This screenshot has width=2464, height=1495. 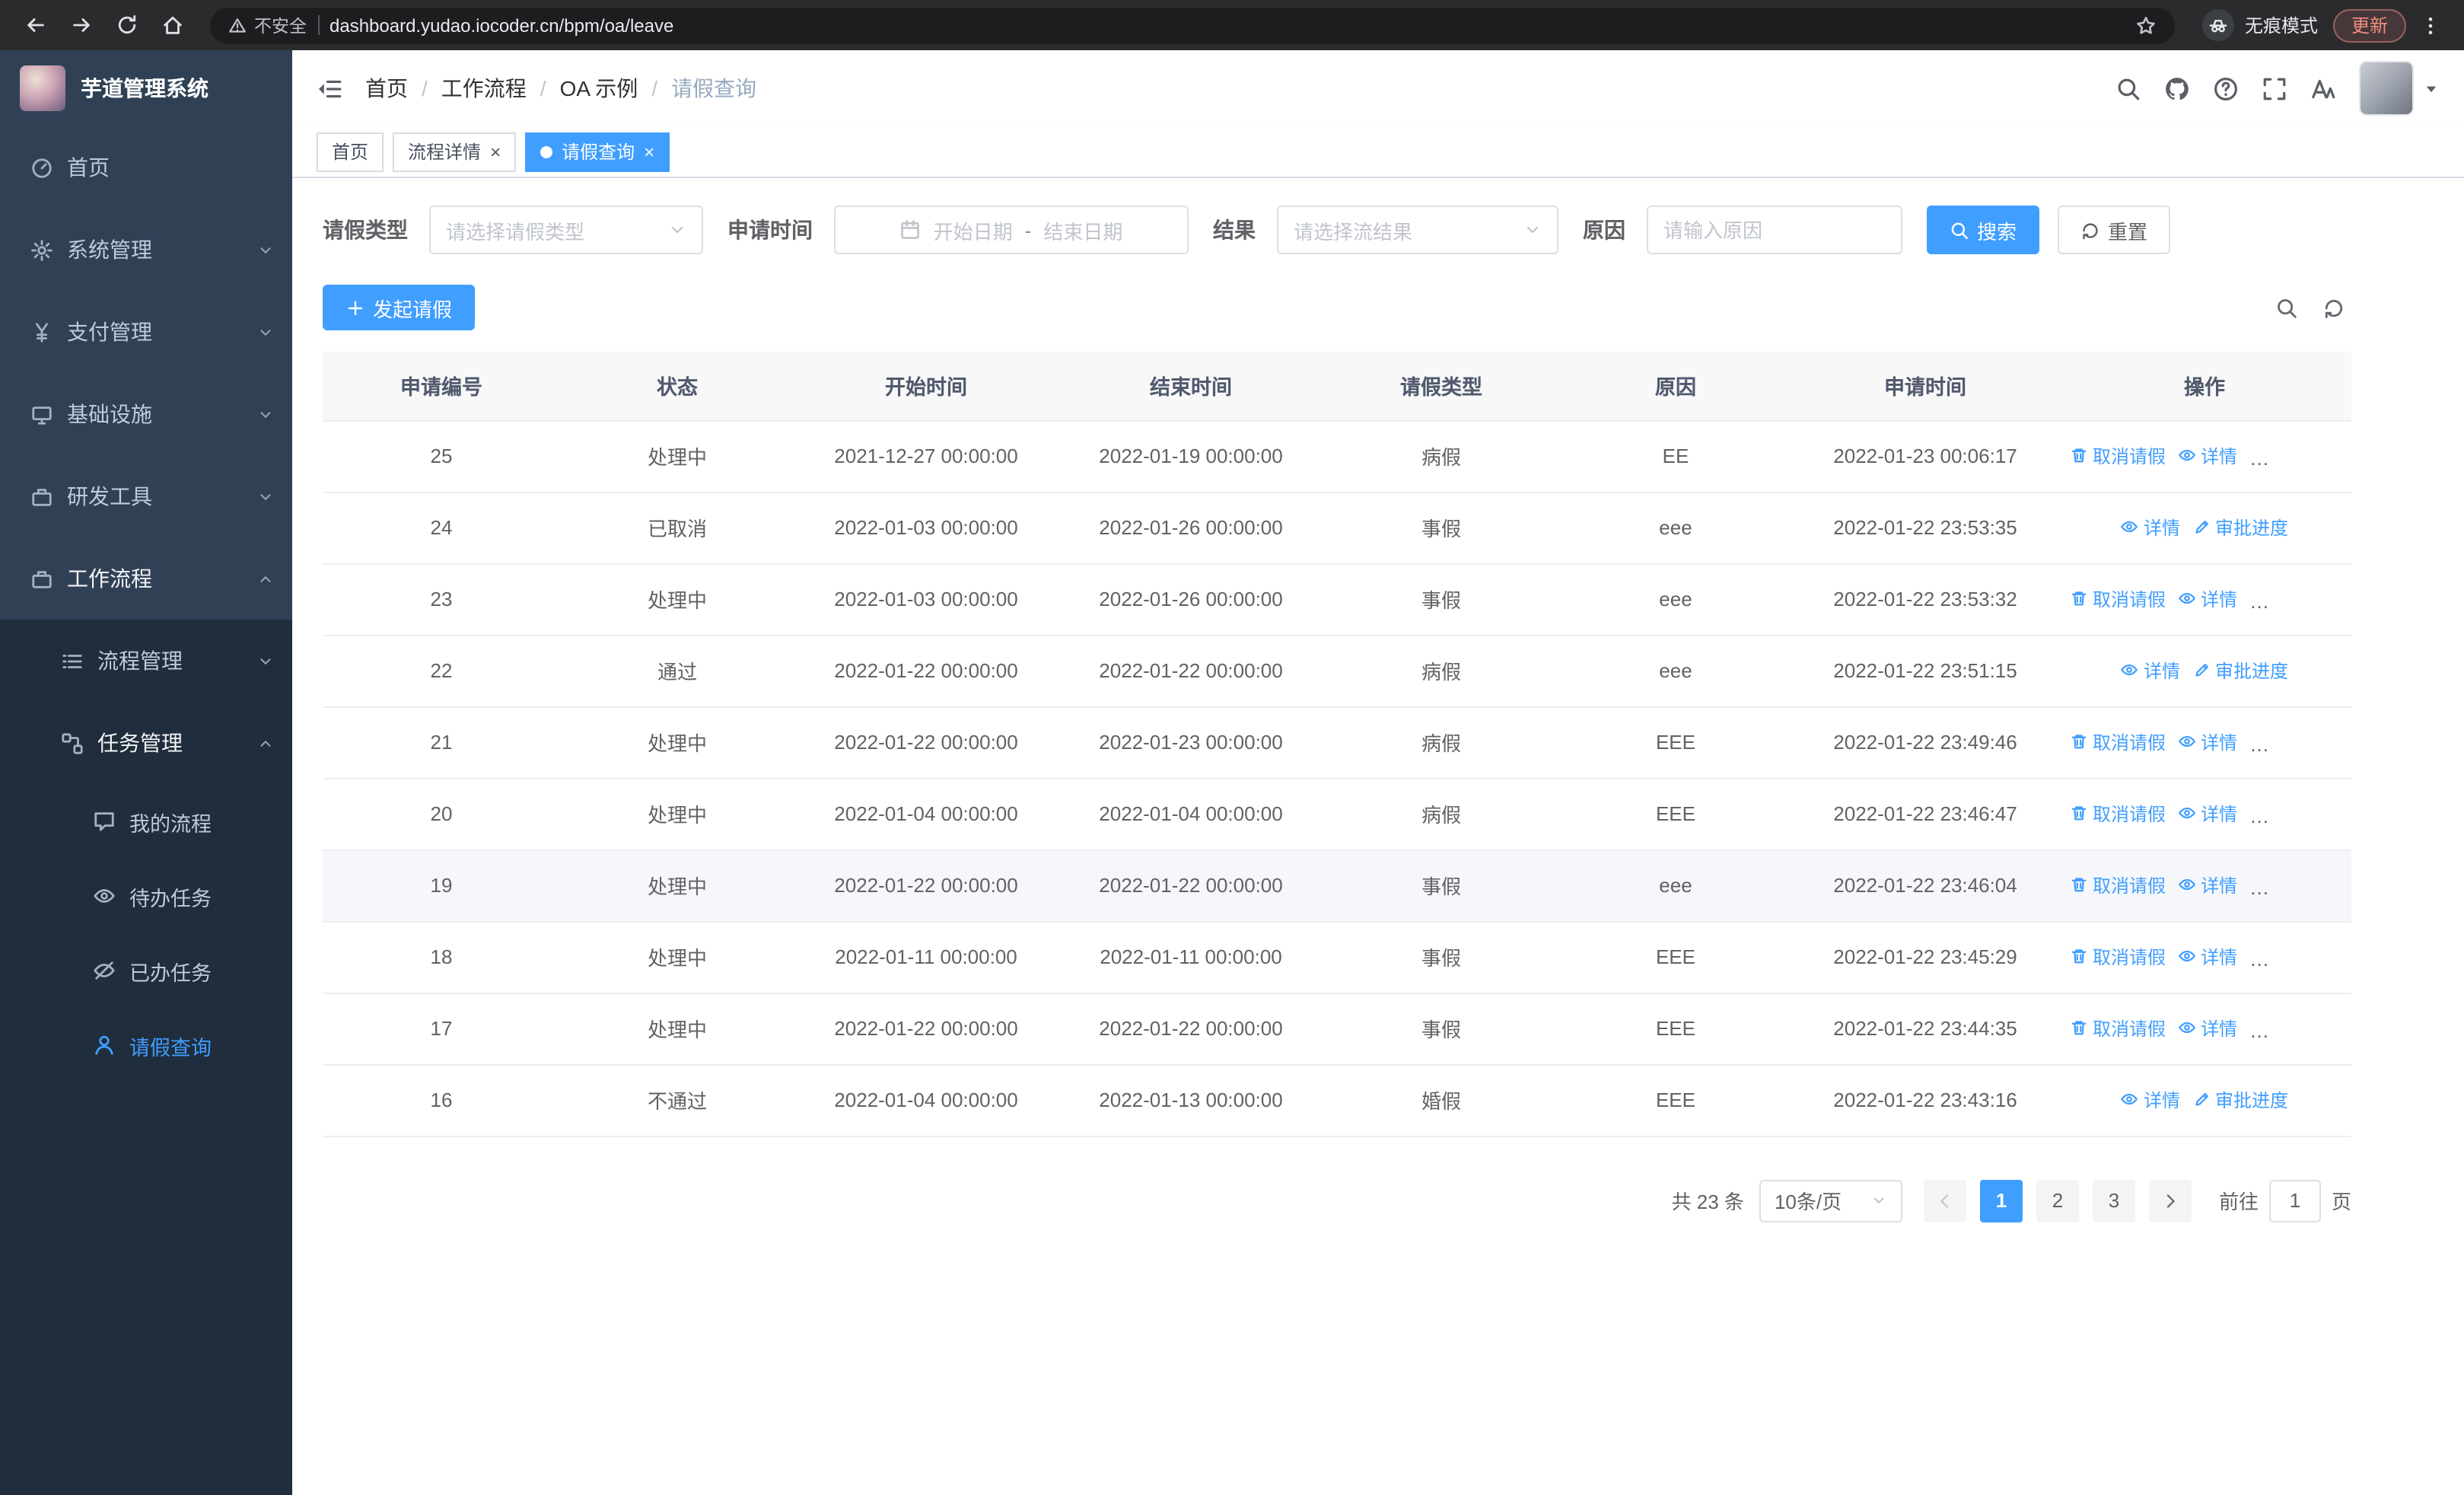 What do you see at coordinates (146, 822) in the screenshot?
I see `sidebar-item-我的流程: 我的流程` at bounding box center [146, 822].